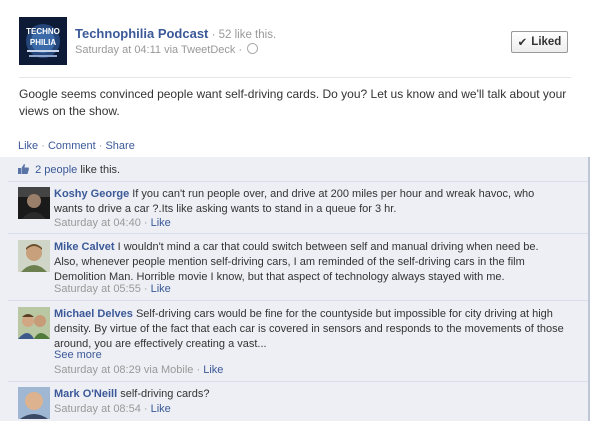  I want to click on likes-count-text: 52 like this., so click(247, 35).